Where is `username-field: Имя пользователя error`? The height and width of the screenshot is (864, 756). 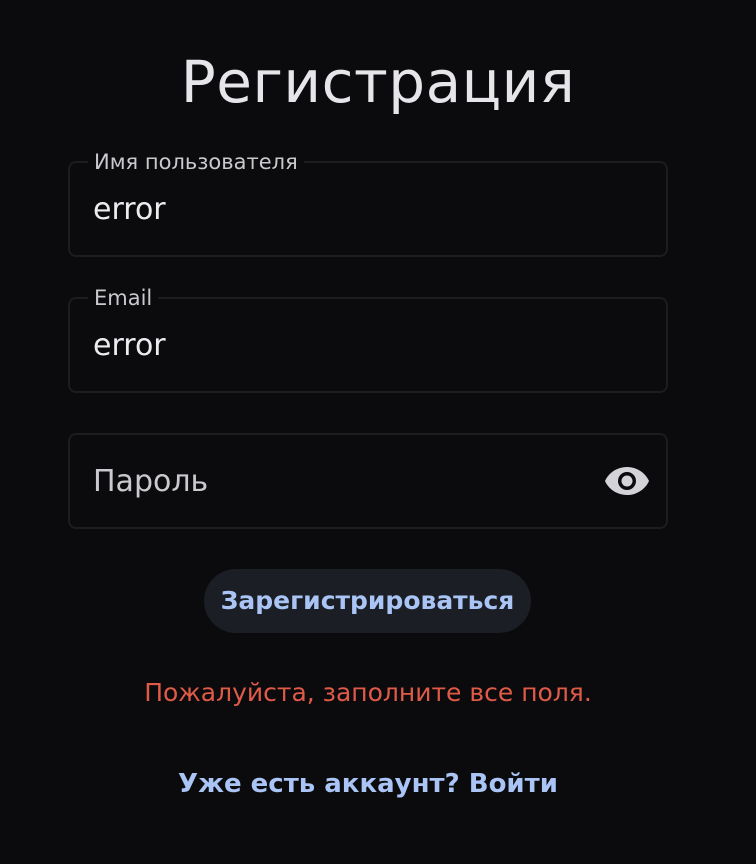 username-field: Имя пользователя error is located at coordinates (368, 203).